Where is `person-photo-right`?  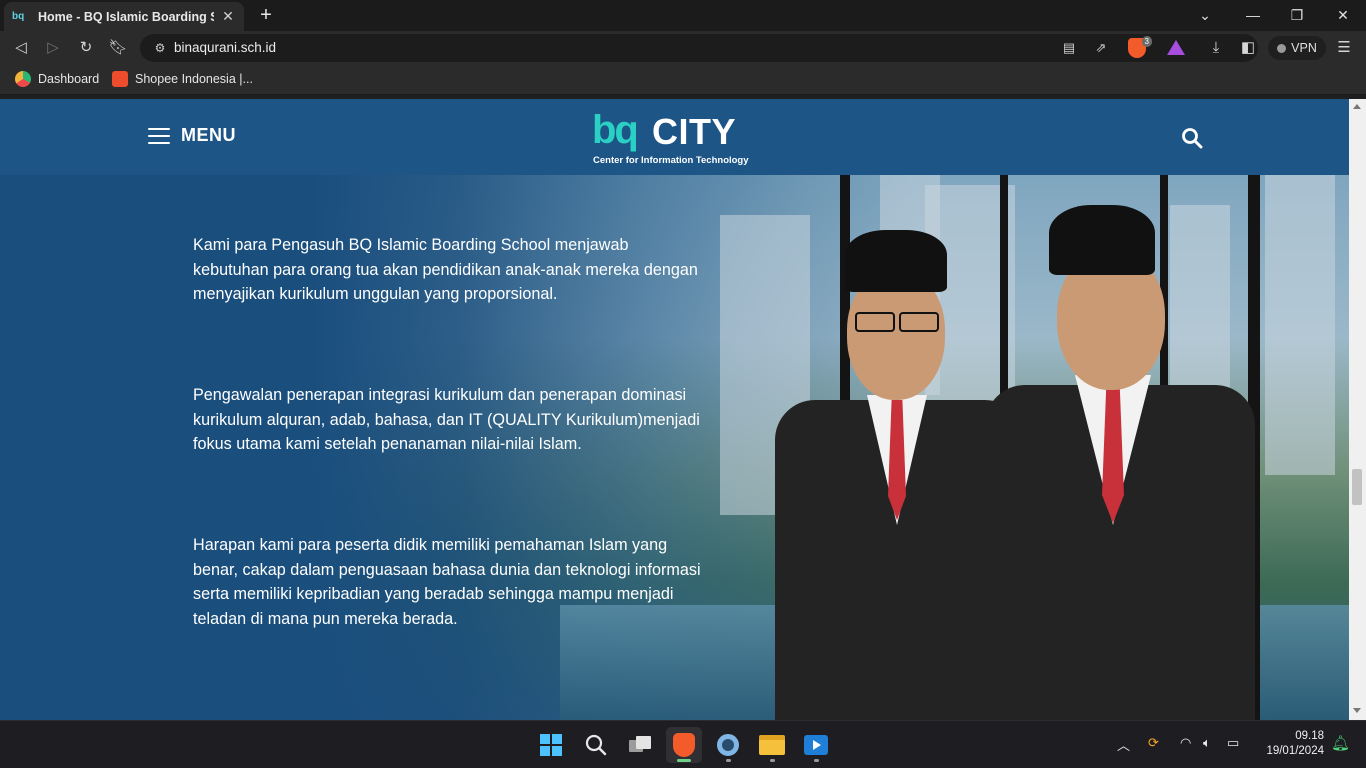 person-photo-right is located at coordinates (1120, 462).